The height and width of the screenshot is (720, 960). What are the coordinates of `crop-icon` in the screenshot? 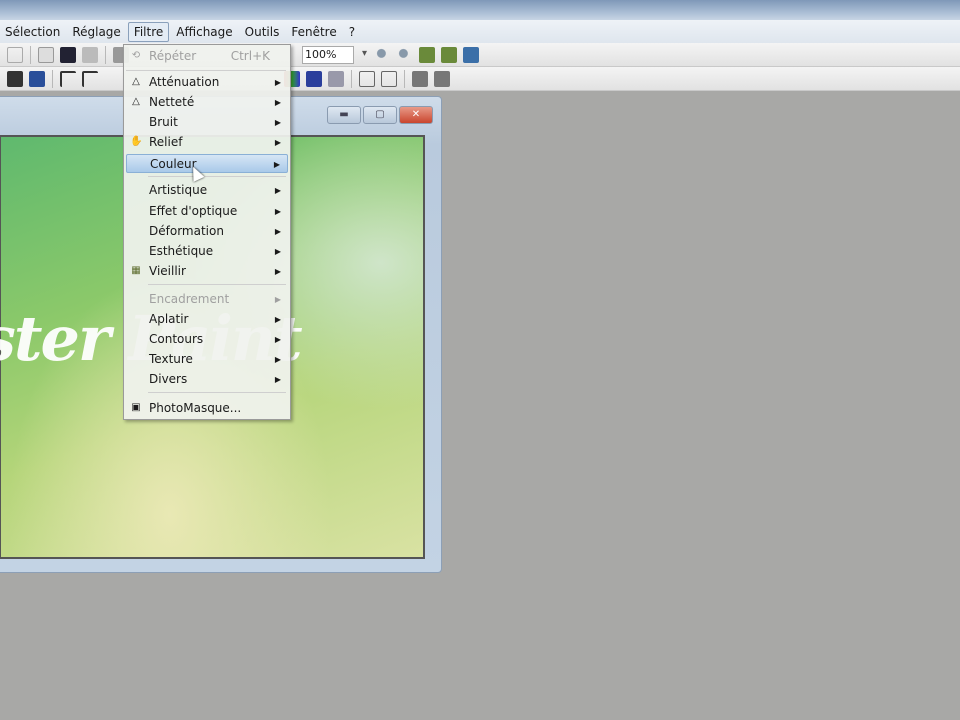 It's located at (68, 78).